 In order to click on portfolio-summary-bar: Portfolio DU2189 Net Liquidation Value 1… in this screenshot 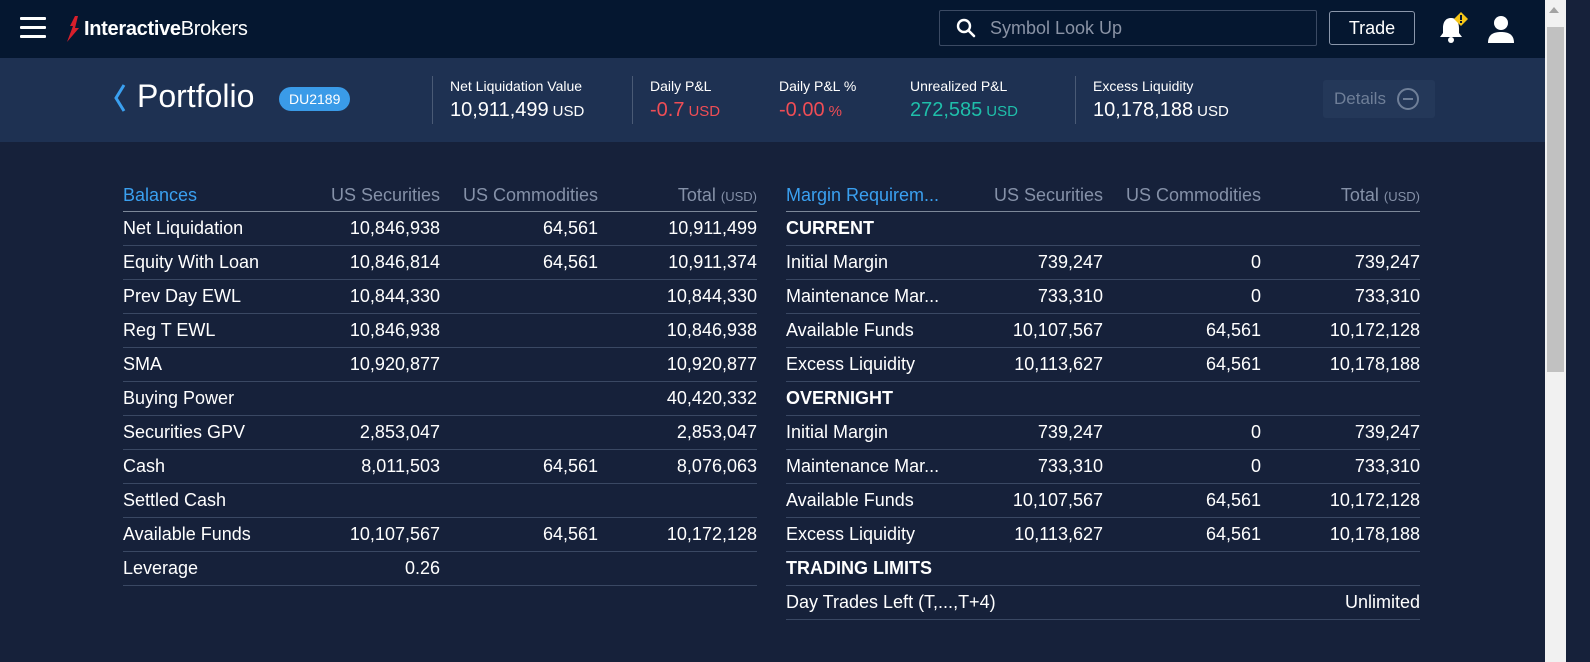, I will do `click(772, 100)`.